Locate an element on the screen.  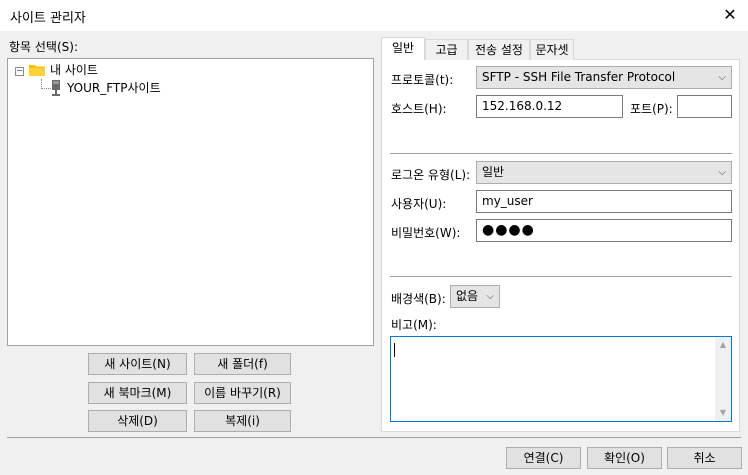
bgcolor-label: 배경색(B): is located at coordinates (418, 299).